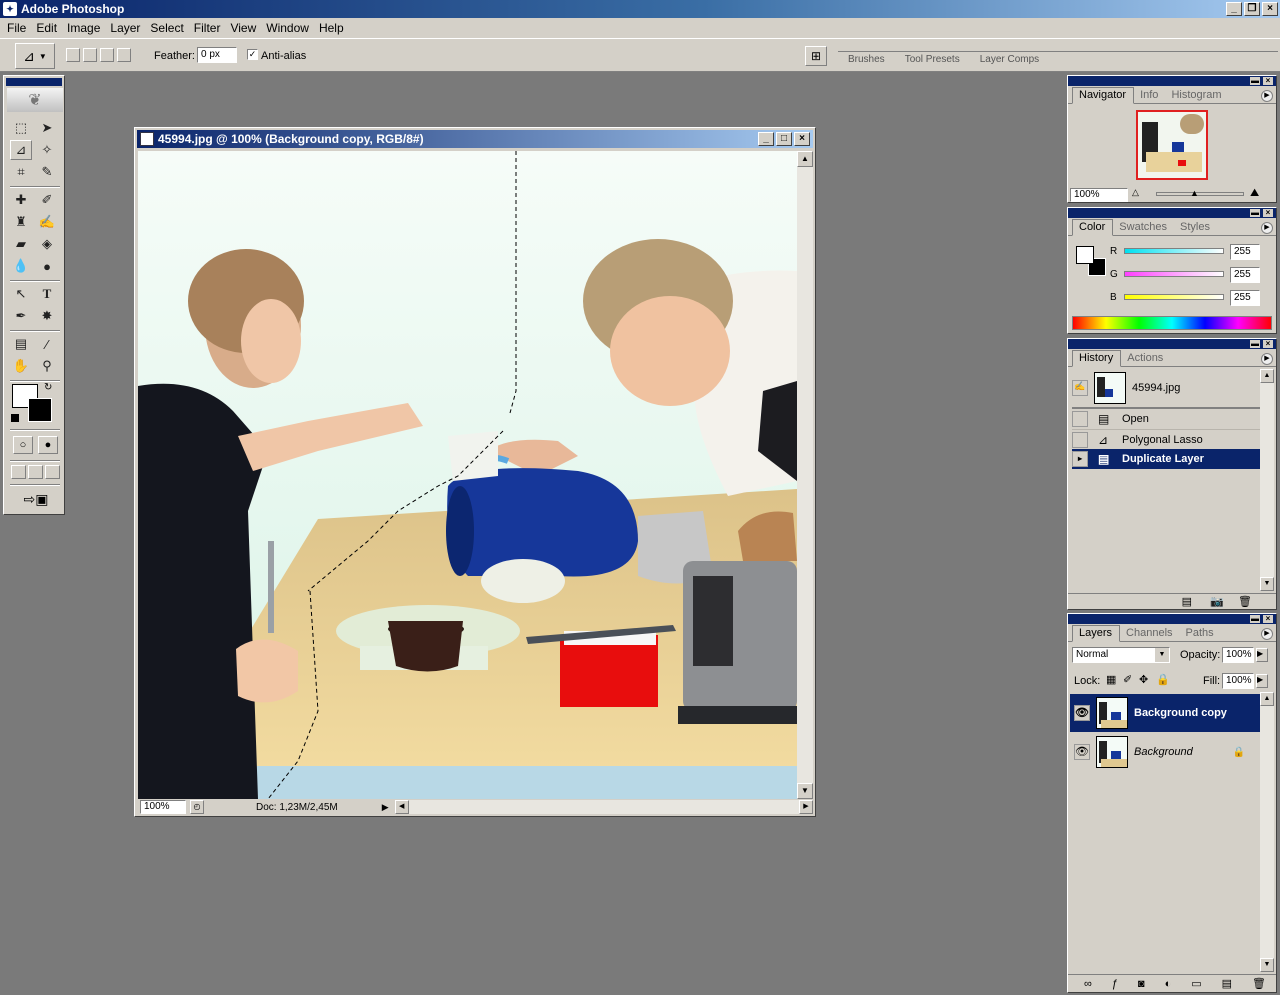 The height and width of the screenshot is (995, 1280). Describe the element at coordinates (401, 807) in the screenshot. I see `scroll-left-arrow: ◀` at that location.